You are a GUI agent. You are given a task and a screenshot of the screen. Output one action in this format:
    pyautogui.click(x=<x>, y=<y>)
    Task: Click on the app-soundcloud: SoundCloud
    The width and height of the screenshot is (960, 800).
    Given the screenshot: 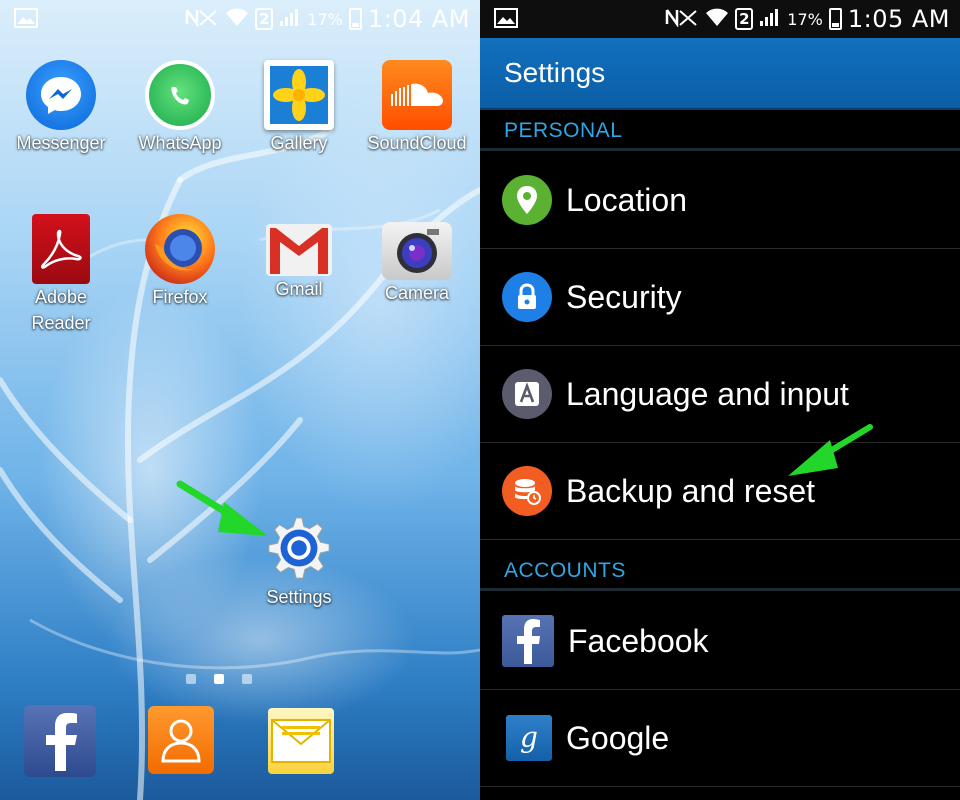 What is the action you would take?
    pyautogui.click(x=417, y=108)
    